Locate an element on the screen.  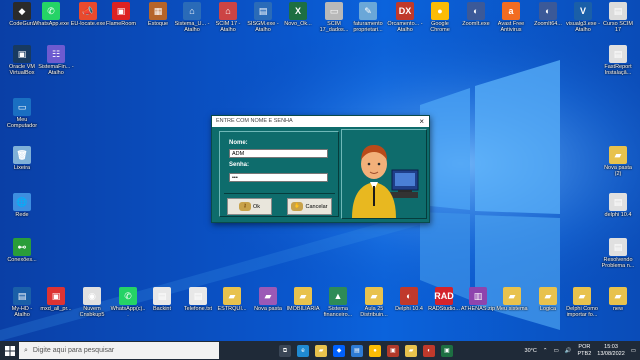
desktop-shortcut: ☷ SistemaFin... - Atalho is located at coordinates (56, 60).